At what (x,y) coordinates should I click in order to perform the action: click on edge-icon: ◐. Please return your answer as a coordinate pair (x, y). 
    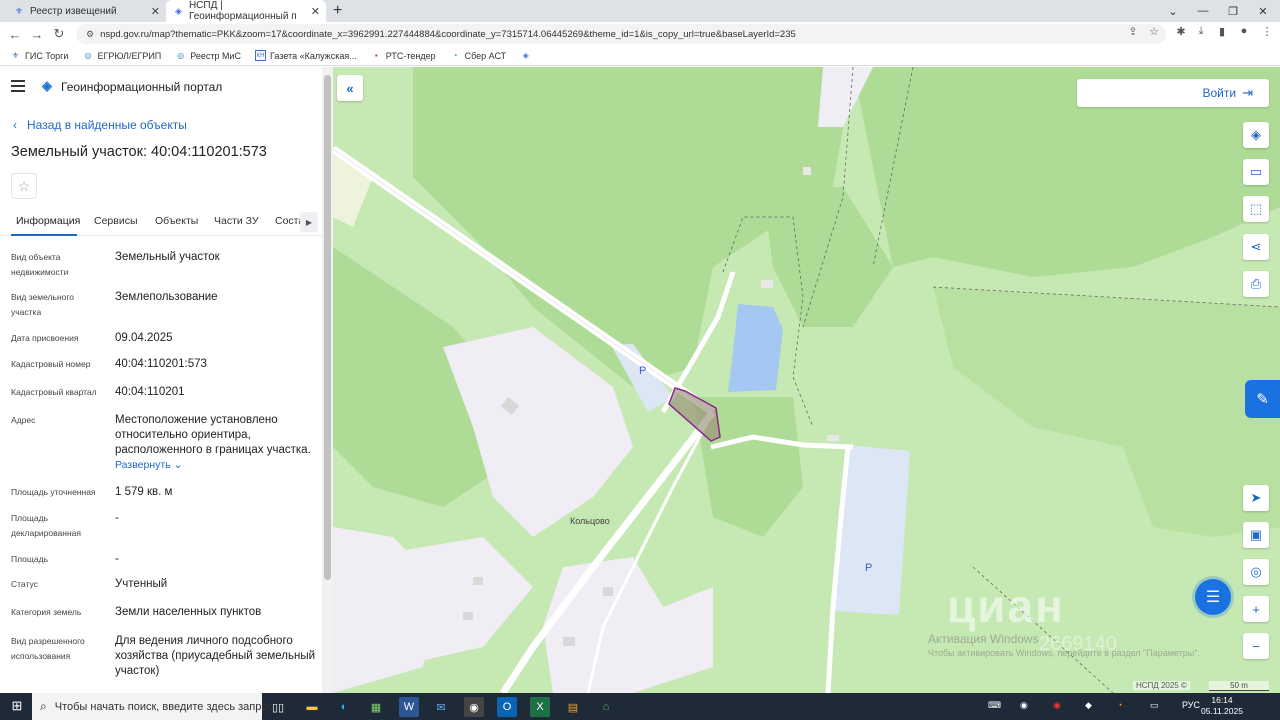
    Looking at the image, I should click on (344, 707).